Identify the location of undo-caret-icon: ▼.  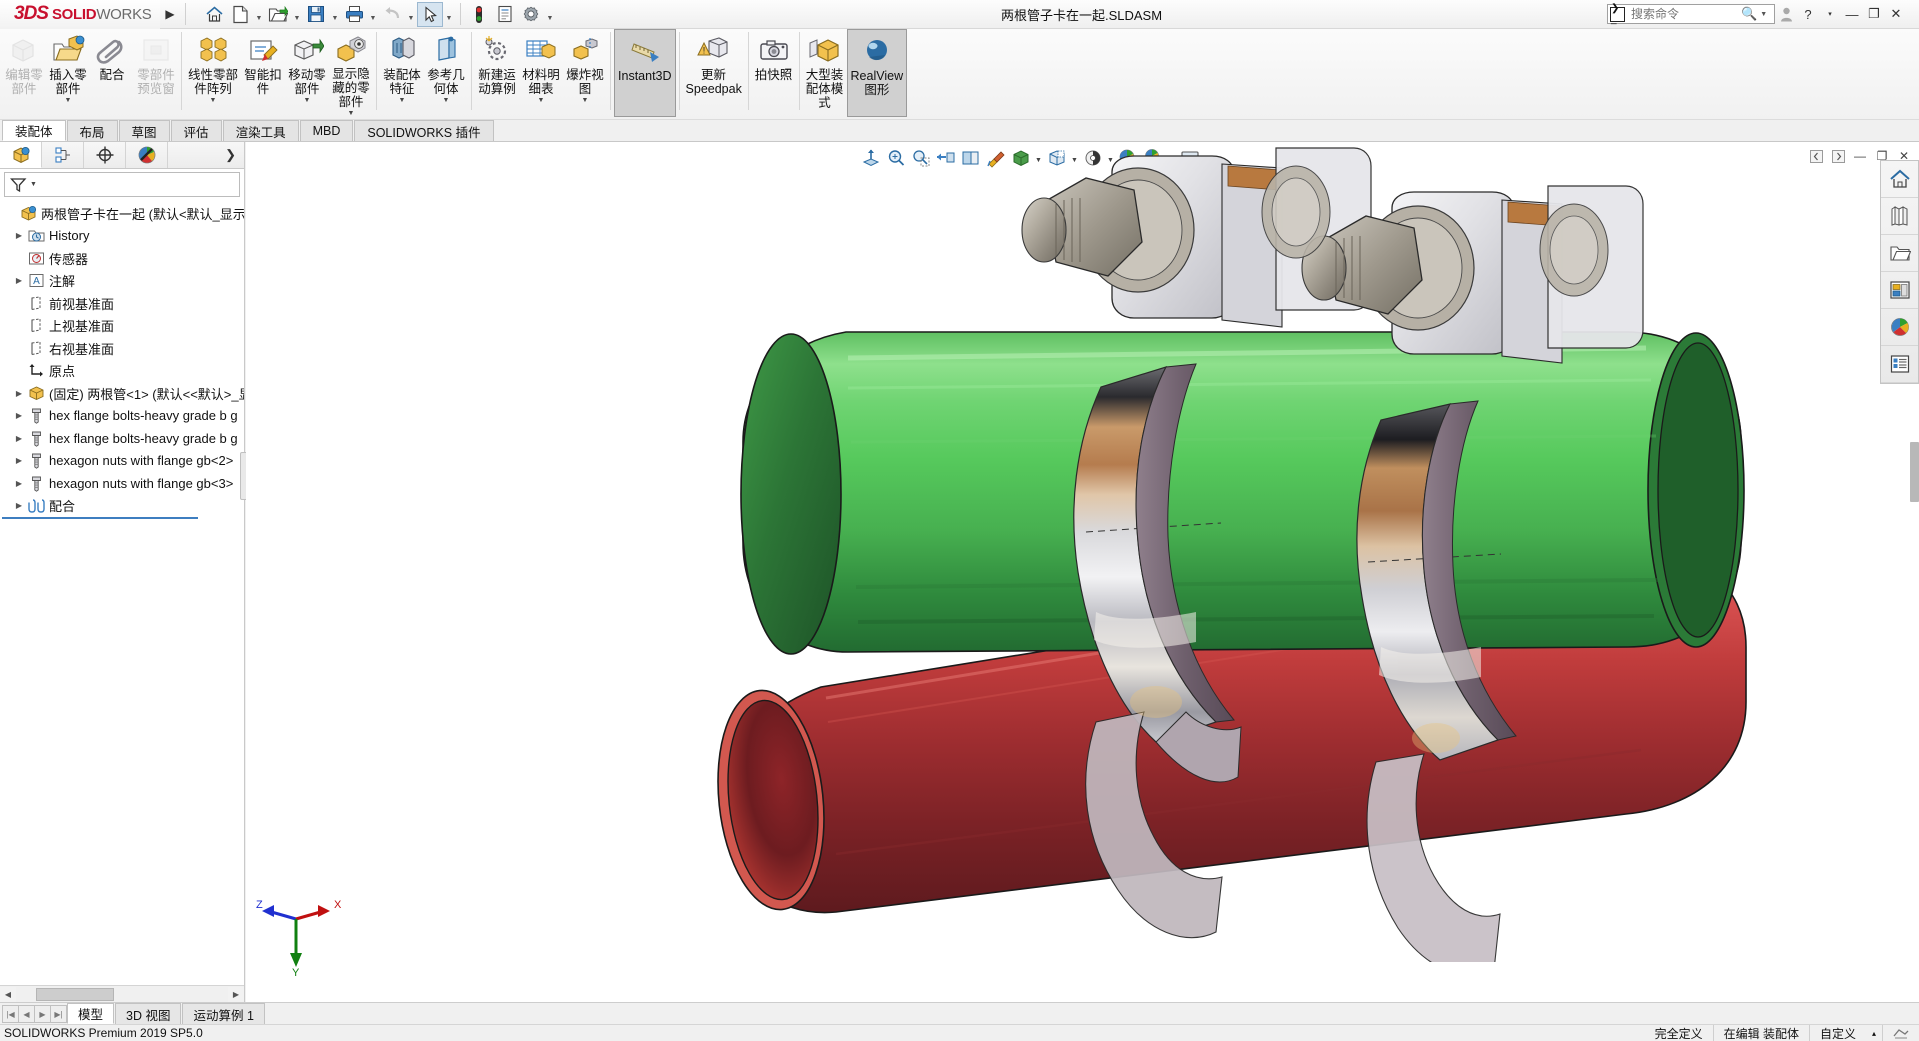
(411, 14).